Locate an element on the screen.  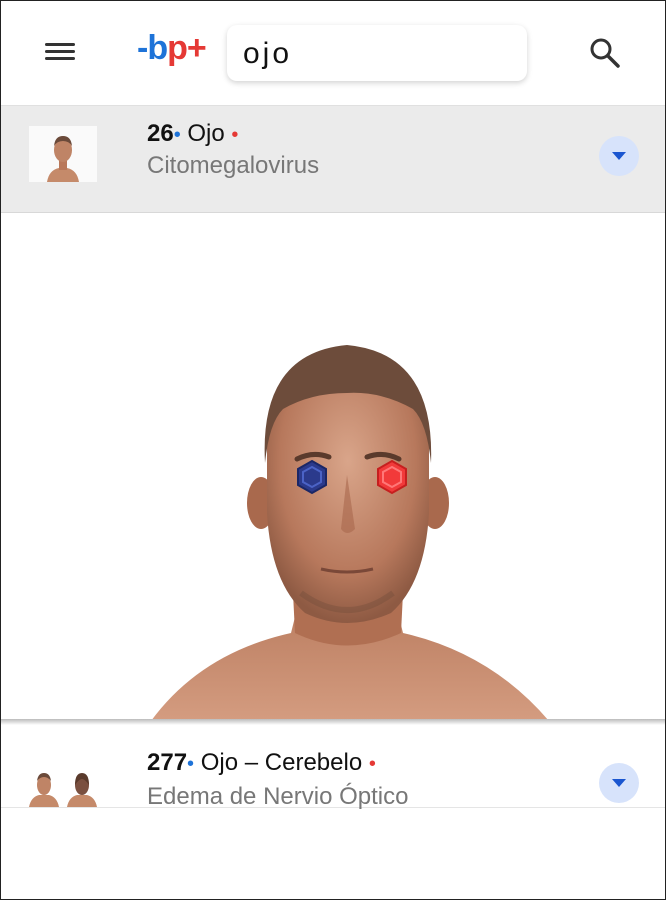
result-title: 277• Ojo – Cerebelo • is located at coordinates (261, 762).